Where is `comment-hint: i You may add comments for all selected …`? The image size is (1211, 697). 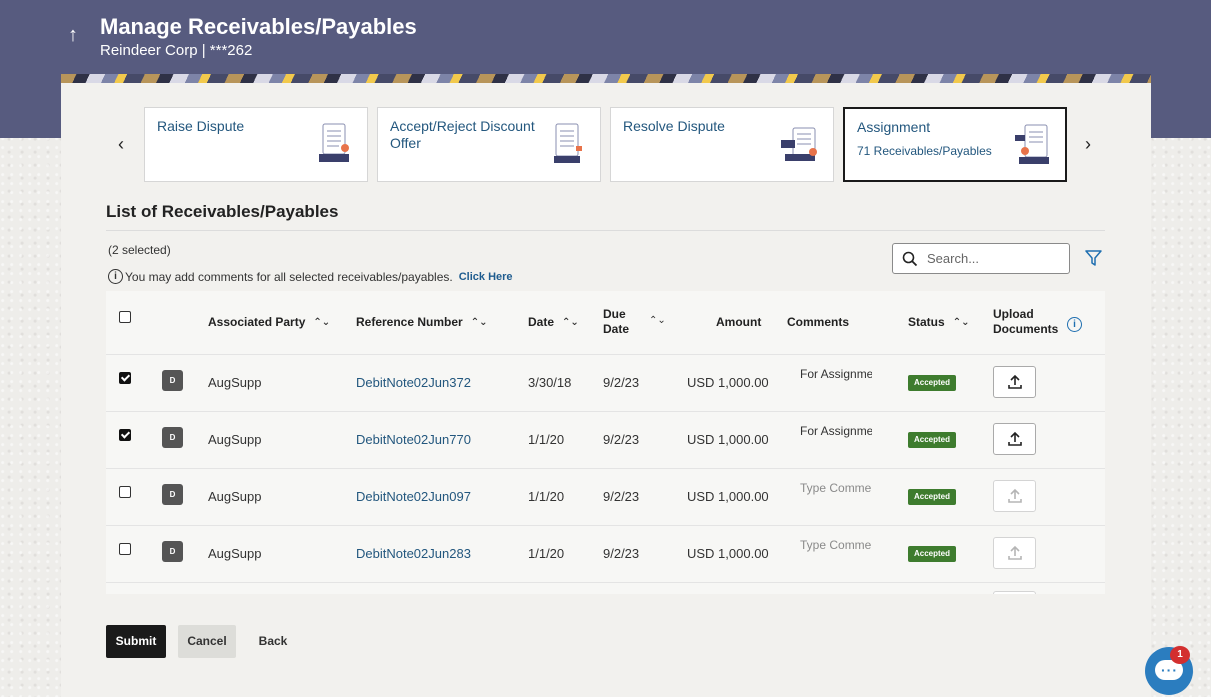 comment-hint: i You may add comments for all selected … is located at coordinates (310, 276).